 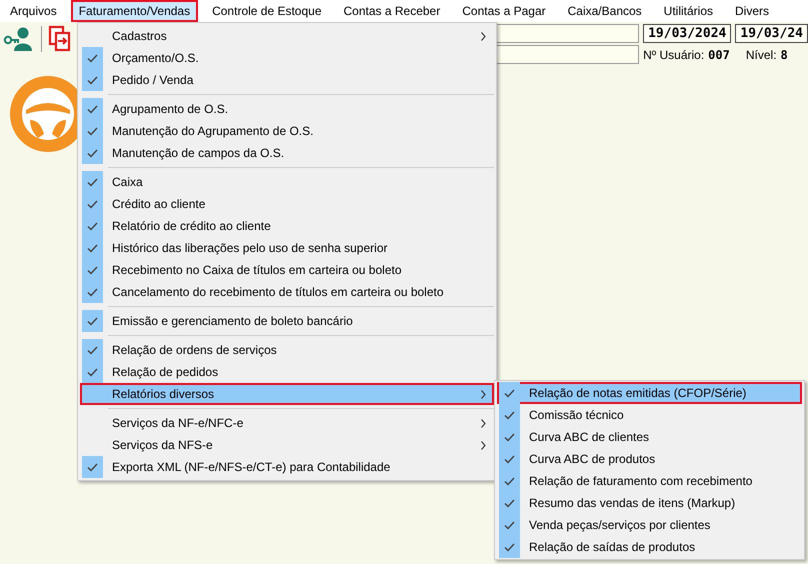 What do you see at coordinates (719, 55) in the screenshot?
I see `user-number: 007` at bounding box center [719, 55].